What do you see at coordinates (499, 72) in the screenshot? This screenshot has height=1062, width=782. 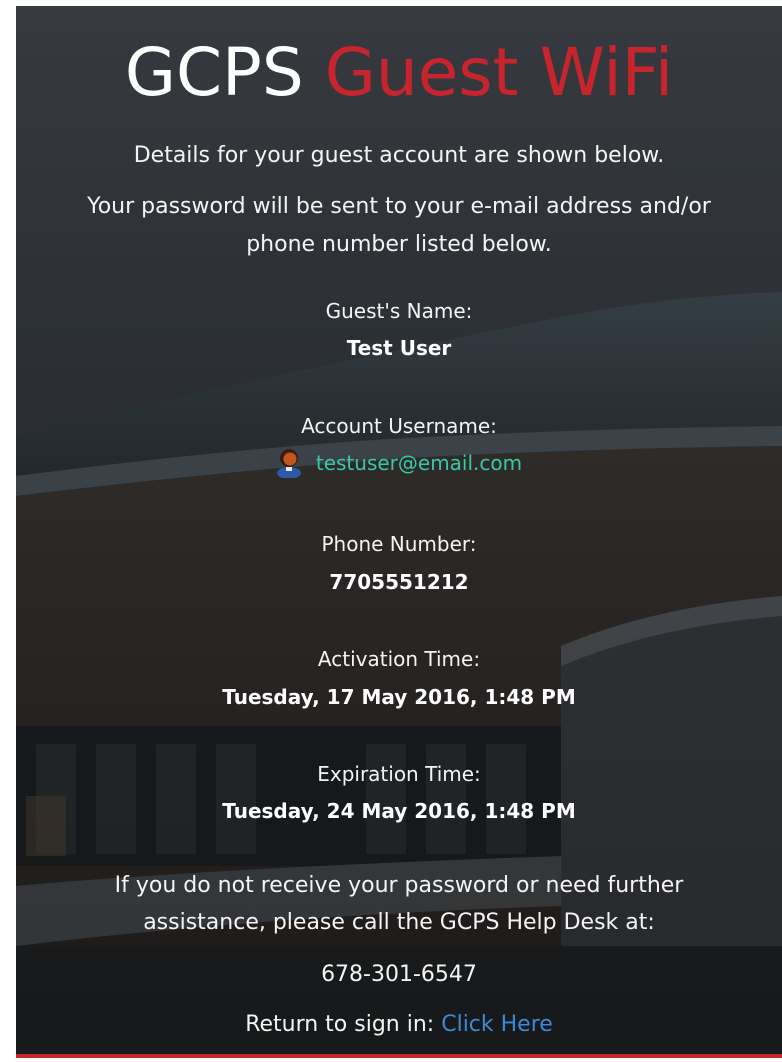 I see `title-guest-wifi: Guest WiFi` at bounding box center [499, 72].